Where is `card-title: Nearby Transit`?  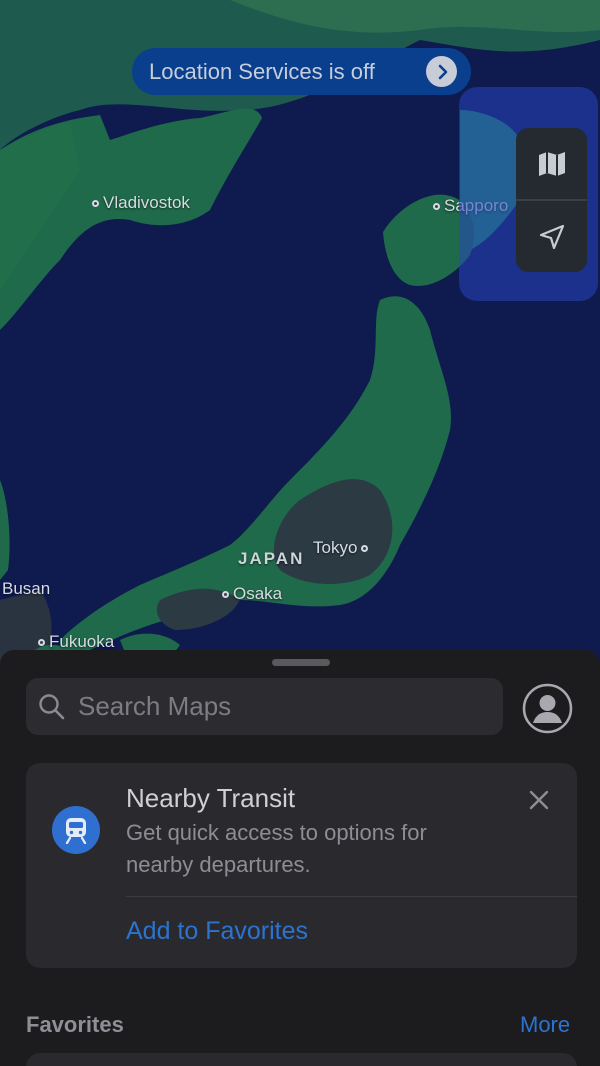 card-title: Nearby Transit is located at coordinates (211, 798).